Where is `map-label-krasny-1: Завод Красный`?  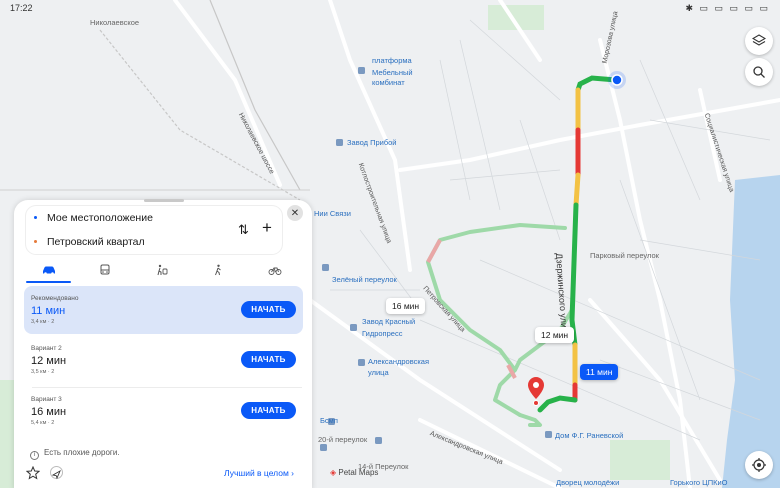
map-label-krasny-1: Завод Красный is located at coordinates (389, 321).